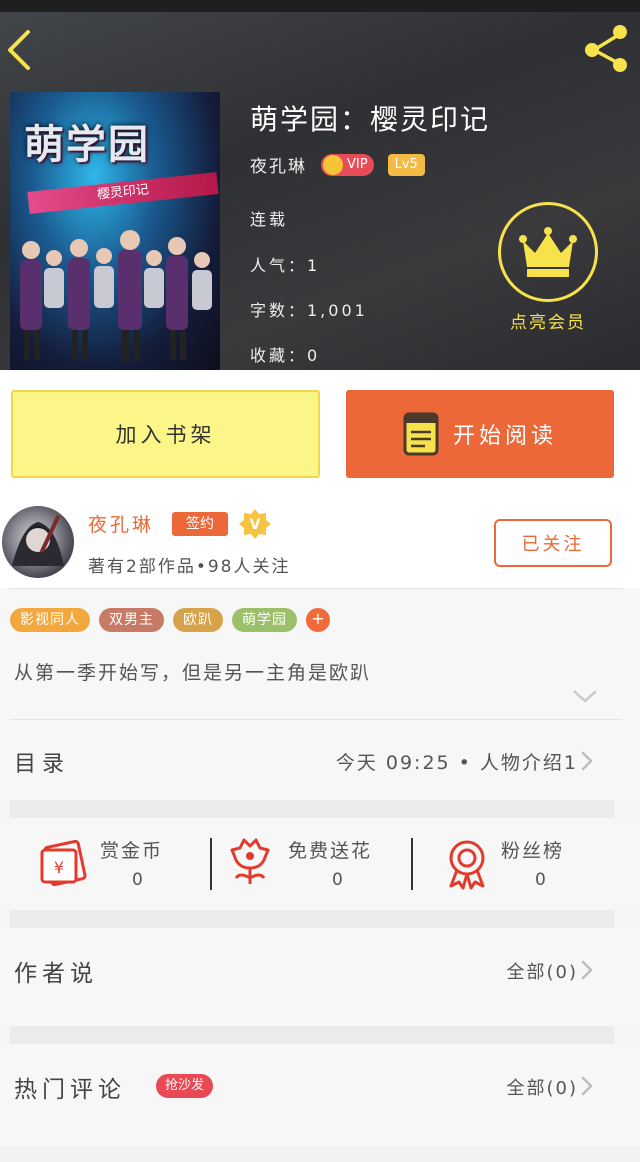 The height and width of the screenshot is (1162, 640). Describe the element at coordinates (504, 436) in the screenshot. I see `start-reading-label: 开始阅读` at that location.